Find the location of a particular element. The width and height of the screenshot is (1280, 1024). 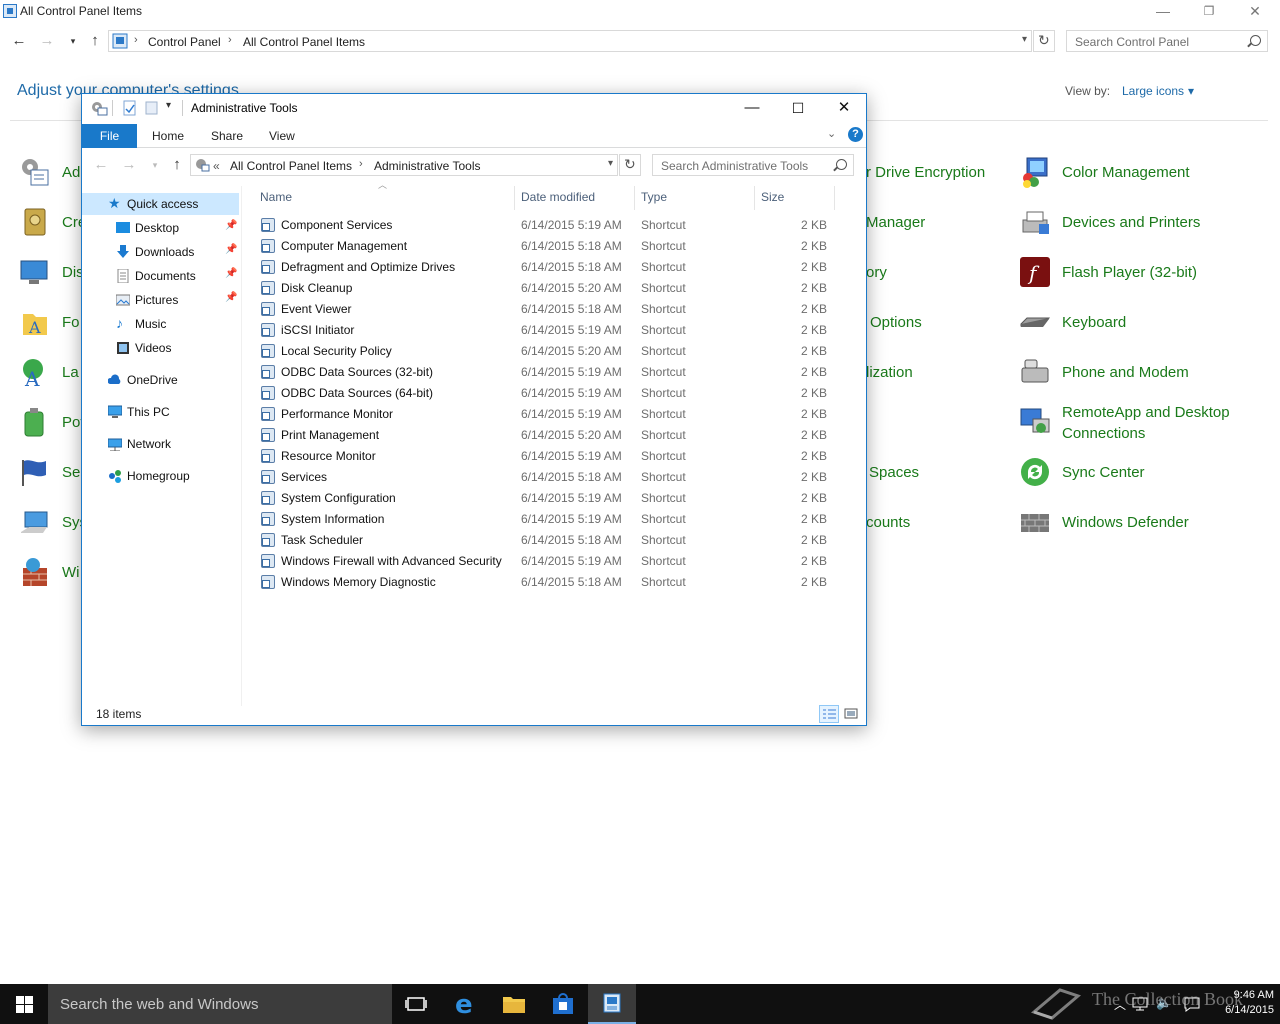

nav-quick-access: ★ Quick access is located at coordinates (160, 204).